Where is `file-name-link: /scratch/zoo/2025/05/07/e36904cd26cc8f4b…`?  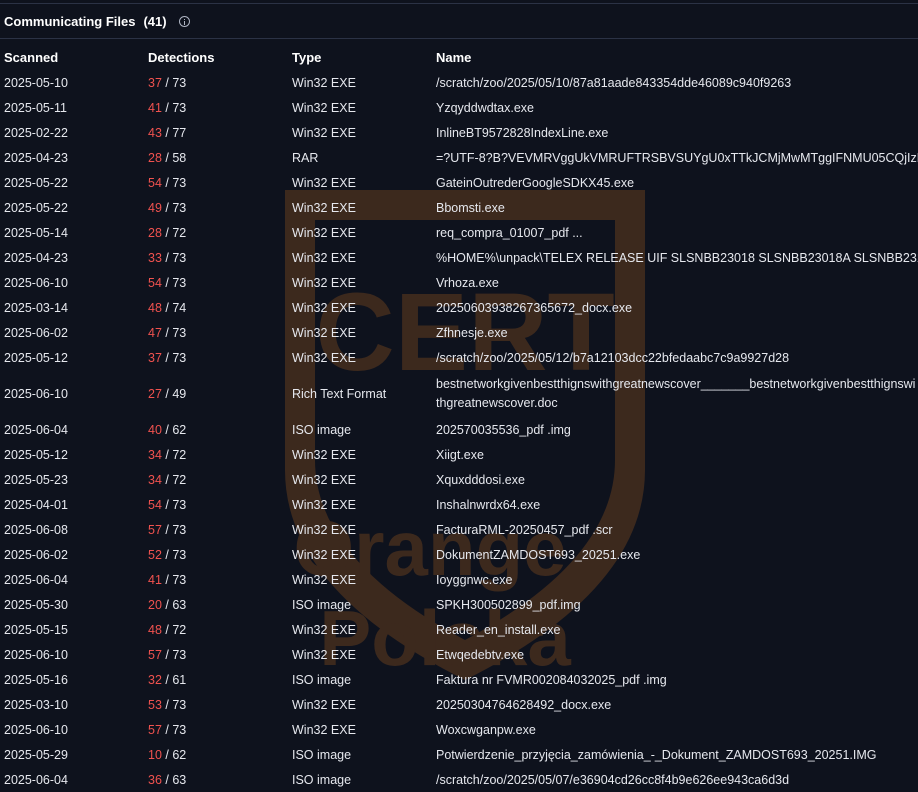
file-name-link: /scratch/zoo/2025/05/07/e36904cd26cc8f4b… is located at coordinates (612, 780).